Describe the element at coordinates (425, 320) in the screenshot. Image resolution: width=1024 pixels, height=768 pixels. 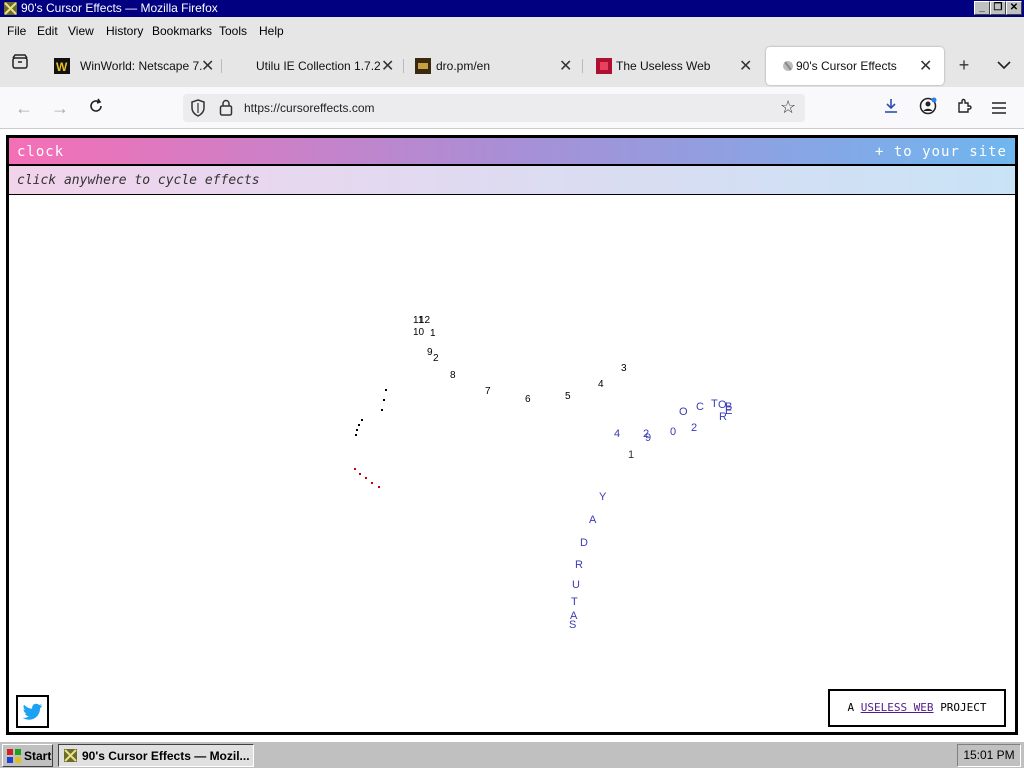
I see `clock-number: 12` at that location.